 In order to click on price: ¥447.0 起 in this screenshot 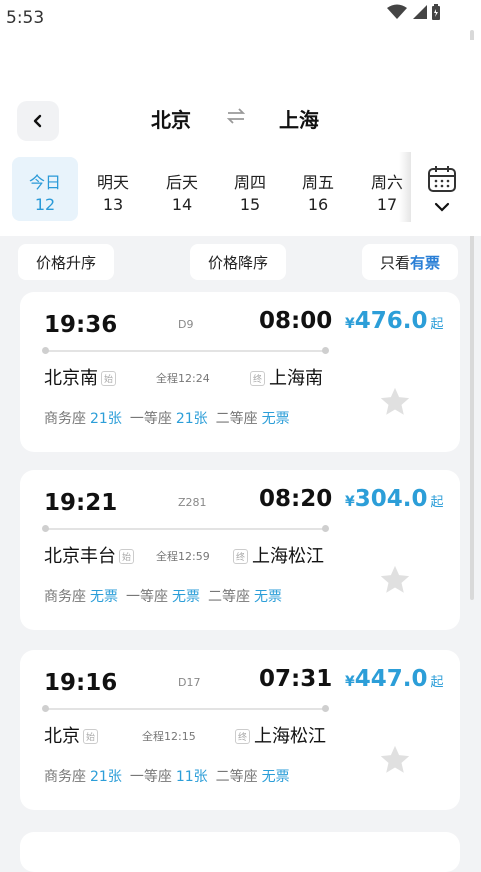, I will do `click(394, 679)`.